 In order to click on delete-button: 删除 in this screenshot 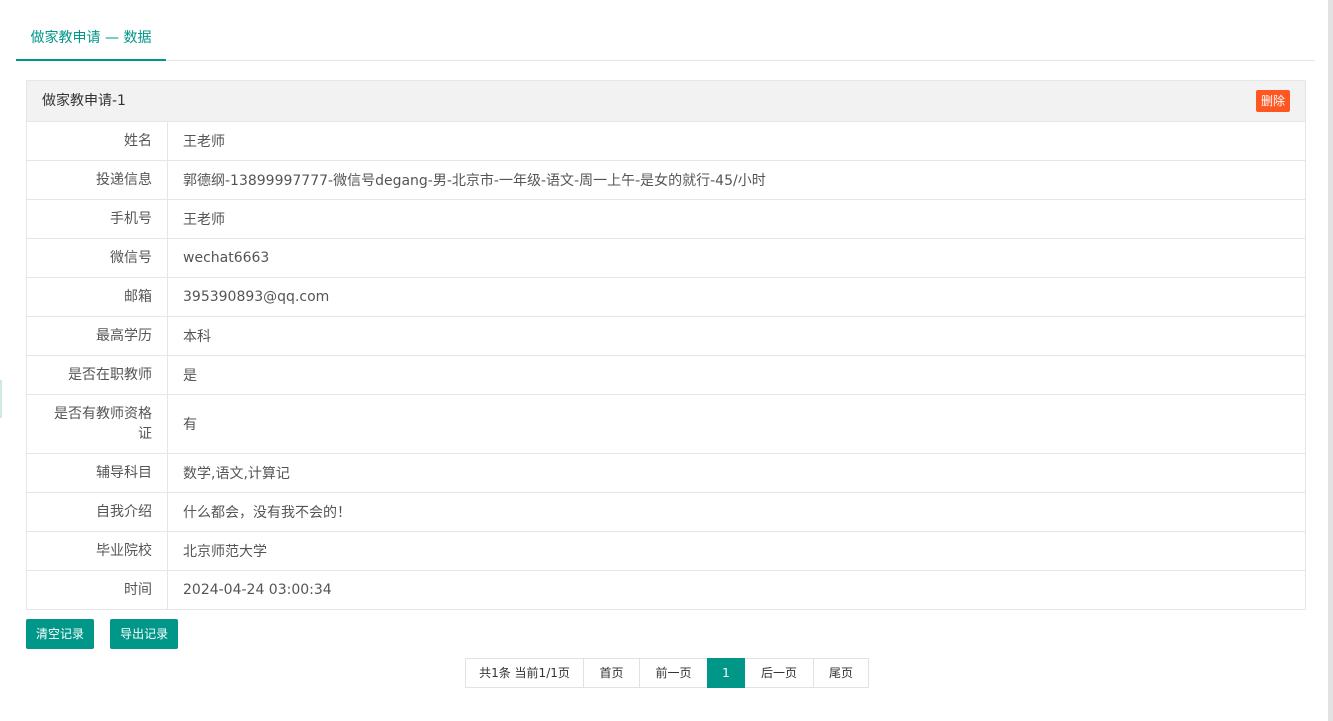, I will do `click(1272, 101)`.